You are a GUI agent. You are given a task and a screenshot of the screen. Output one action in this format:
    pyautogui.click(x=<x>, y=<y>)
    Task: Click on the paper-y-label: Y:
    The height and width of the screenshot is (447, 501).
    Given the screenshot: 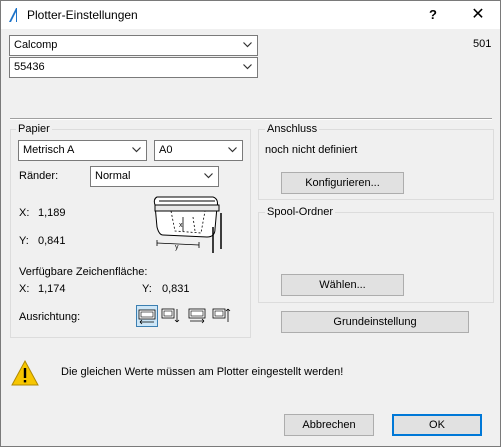 What is the action you would take?
    pyautogui.click(x=24, y=241)
    